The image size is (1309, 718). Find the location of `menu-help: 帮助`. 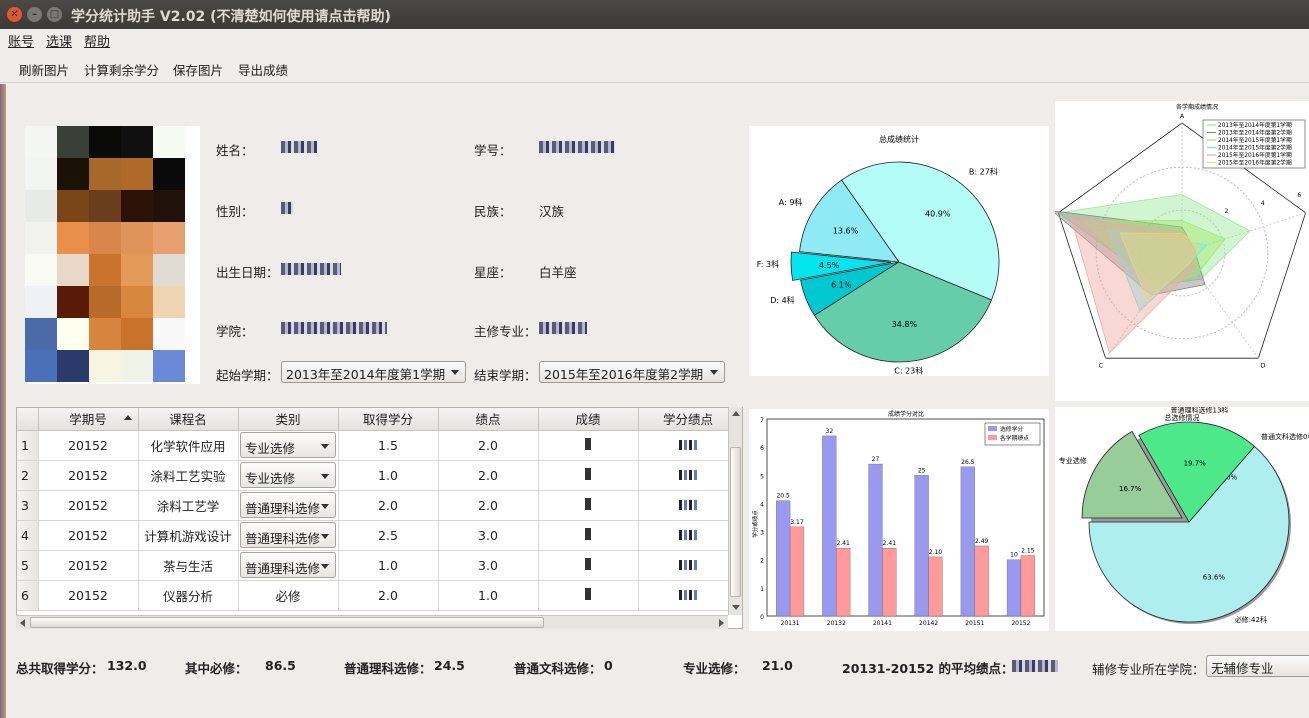

menu-help: 帮助 is located at coordinates (97, 40).